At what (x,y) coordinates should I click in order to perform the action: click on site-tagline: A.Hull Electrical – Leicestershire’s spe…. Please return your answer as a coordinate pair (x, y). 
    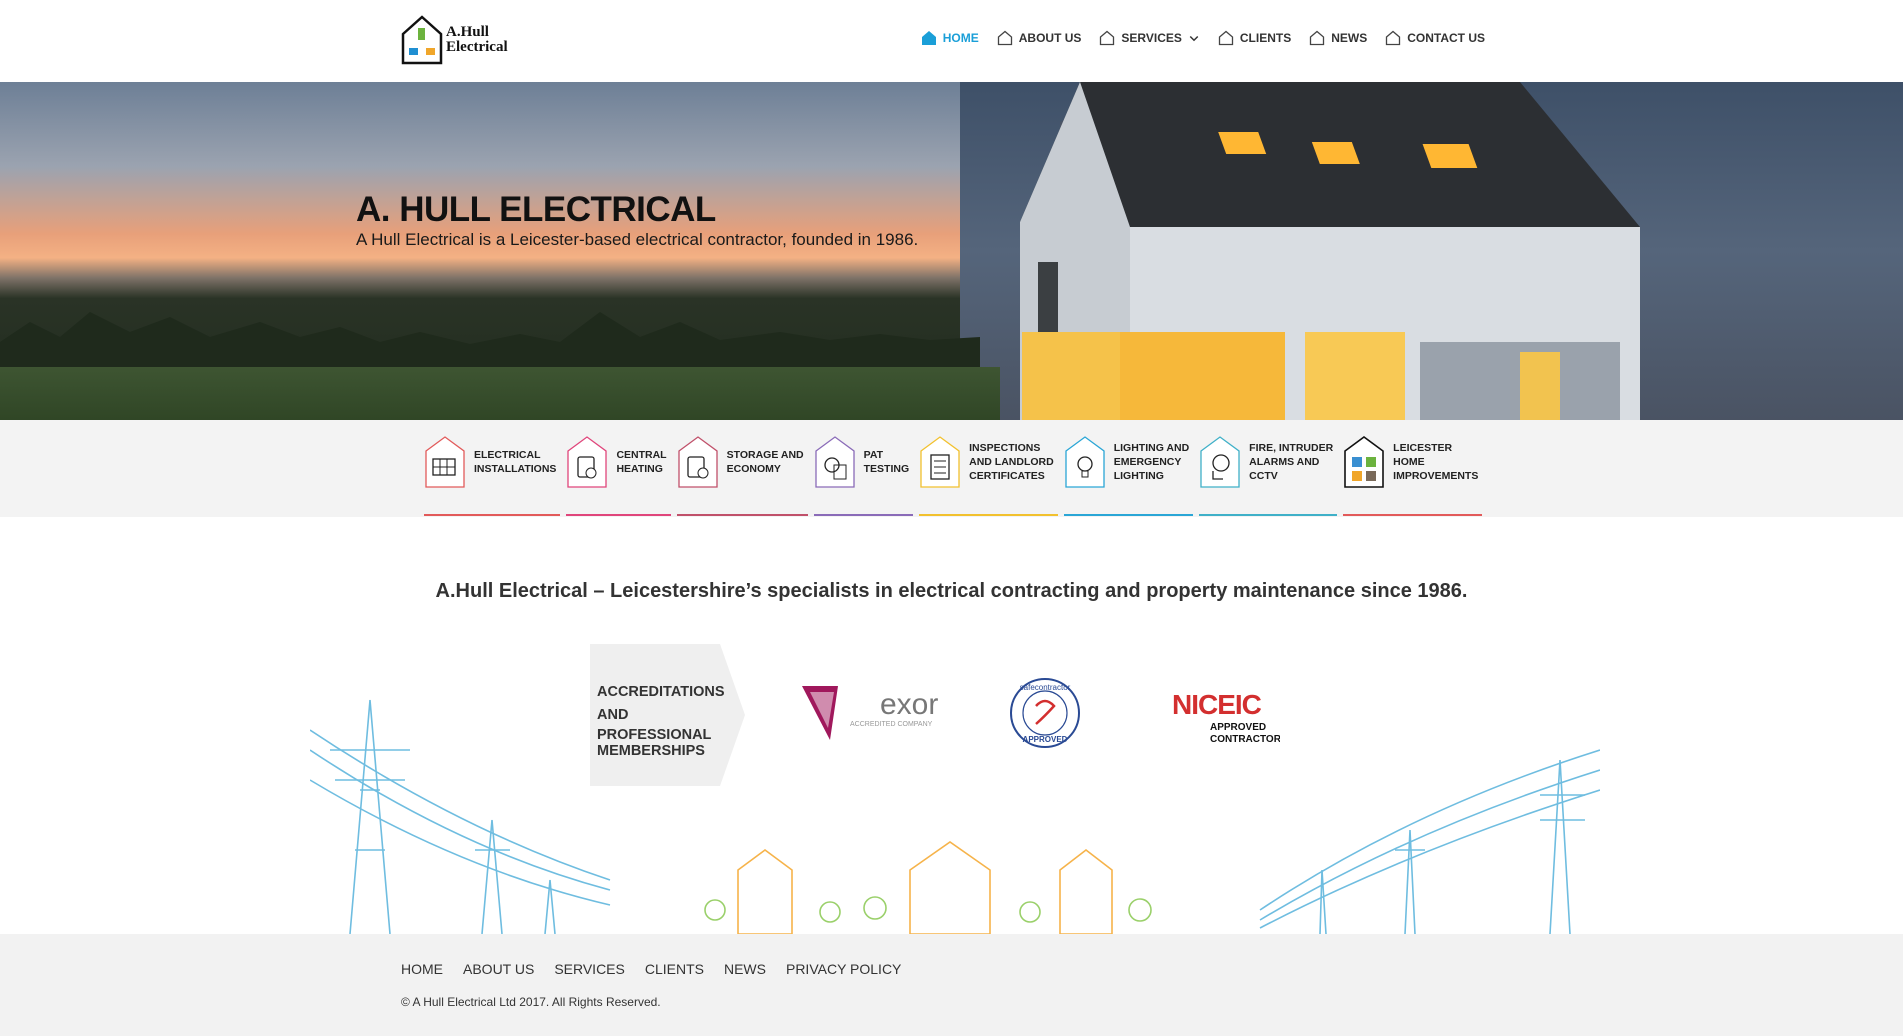
    Looking at the image, I should click on (951, 591).